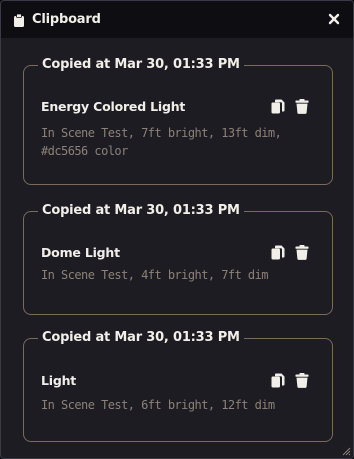 The image size is (354, 459). What do you see at coordinates (346, 451) in the screenshot?
I see `resize-handle-icon` at bounding box center [346, 451].